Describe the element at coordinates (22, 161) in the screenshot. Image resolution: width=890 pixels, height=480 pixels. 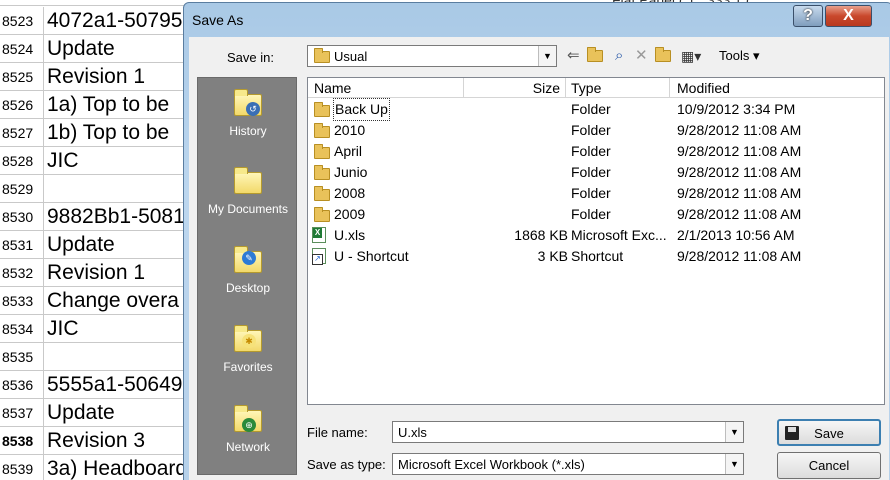
I see `row-number: 8528` at that location.